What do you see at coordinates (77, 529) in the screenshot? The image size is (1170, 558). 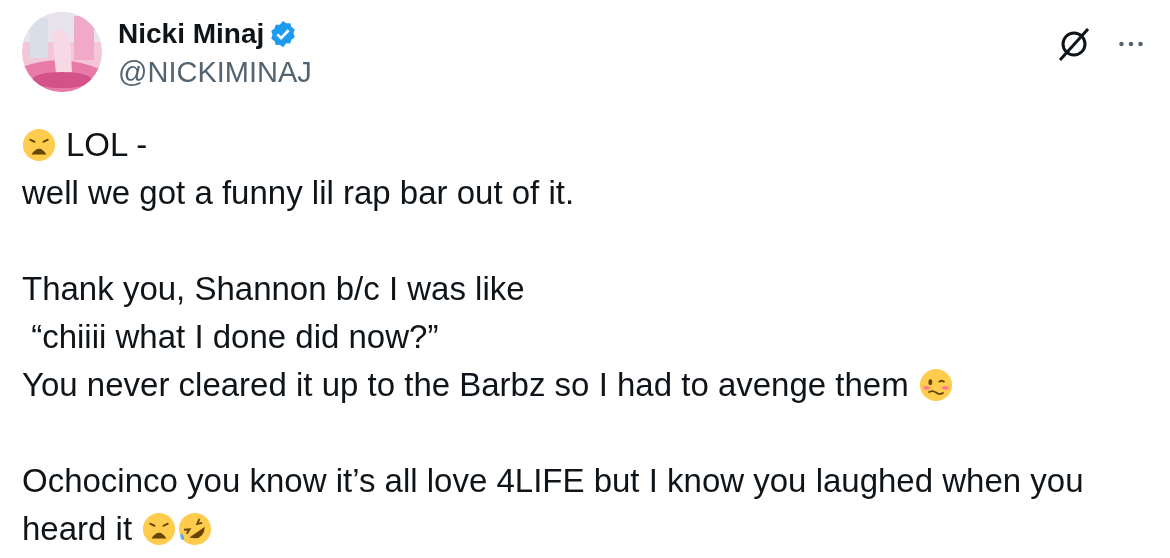 I see `tweet-text-line: heard it` at bounding box center [77, 529].